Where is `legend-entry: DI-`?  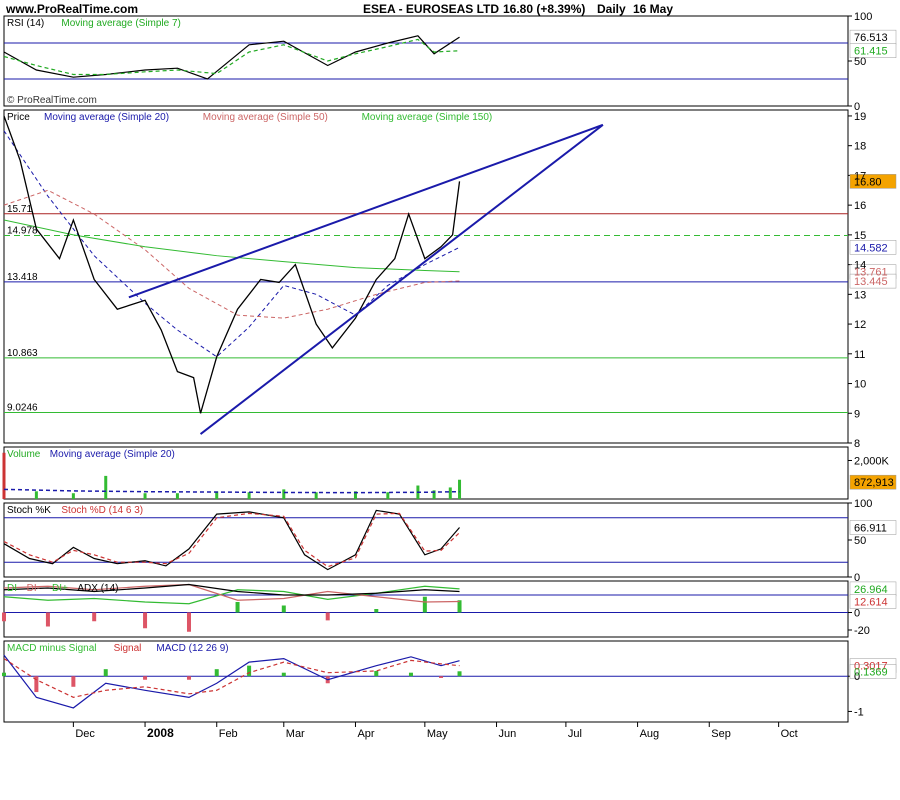
legend-entry: DI- is located at coordinates (33, 588).